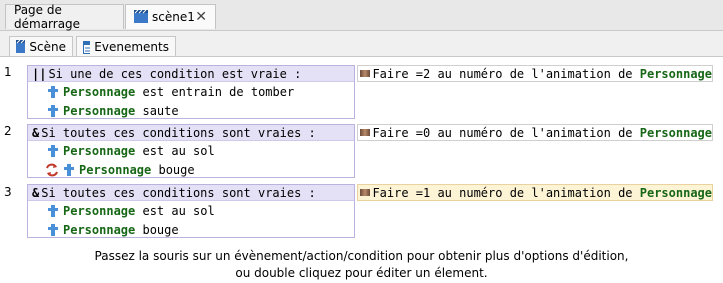 The image size is (723, 283). What do you see at coordinates (191, 110) in the screenshot?
I see `condition-row: Personnage saute` at bounding box center [191, 110].